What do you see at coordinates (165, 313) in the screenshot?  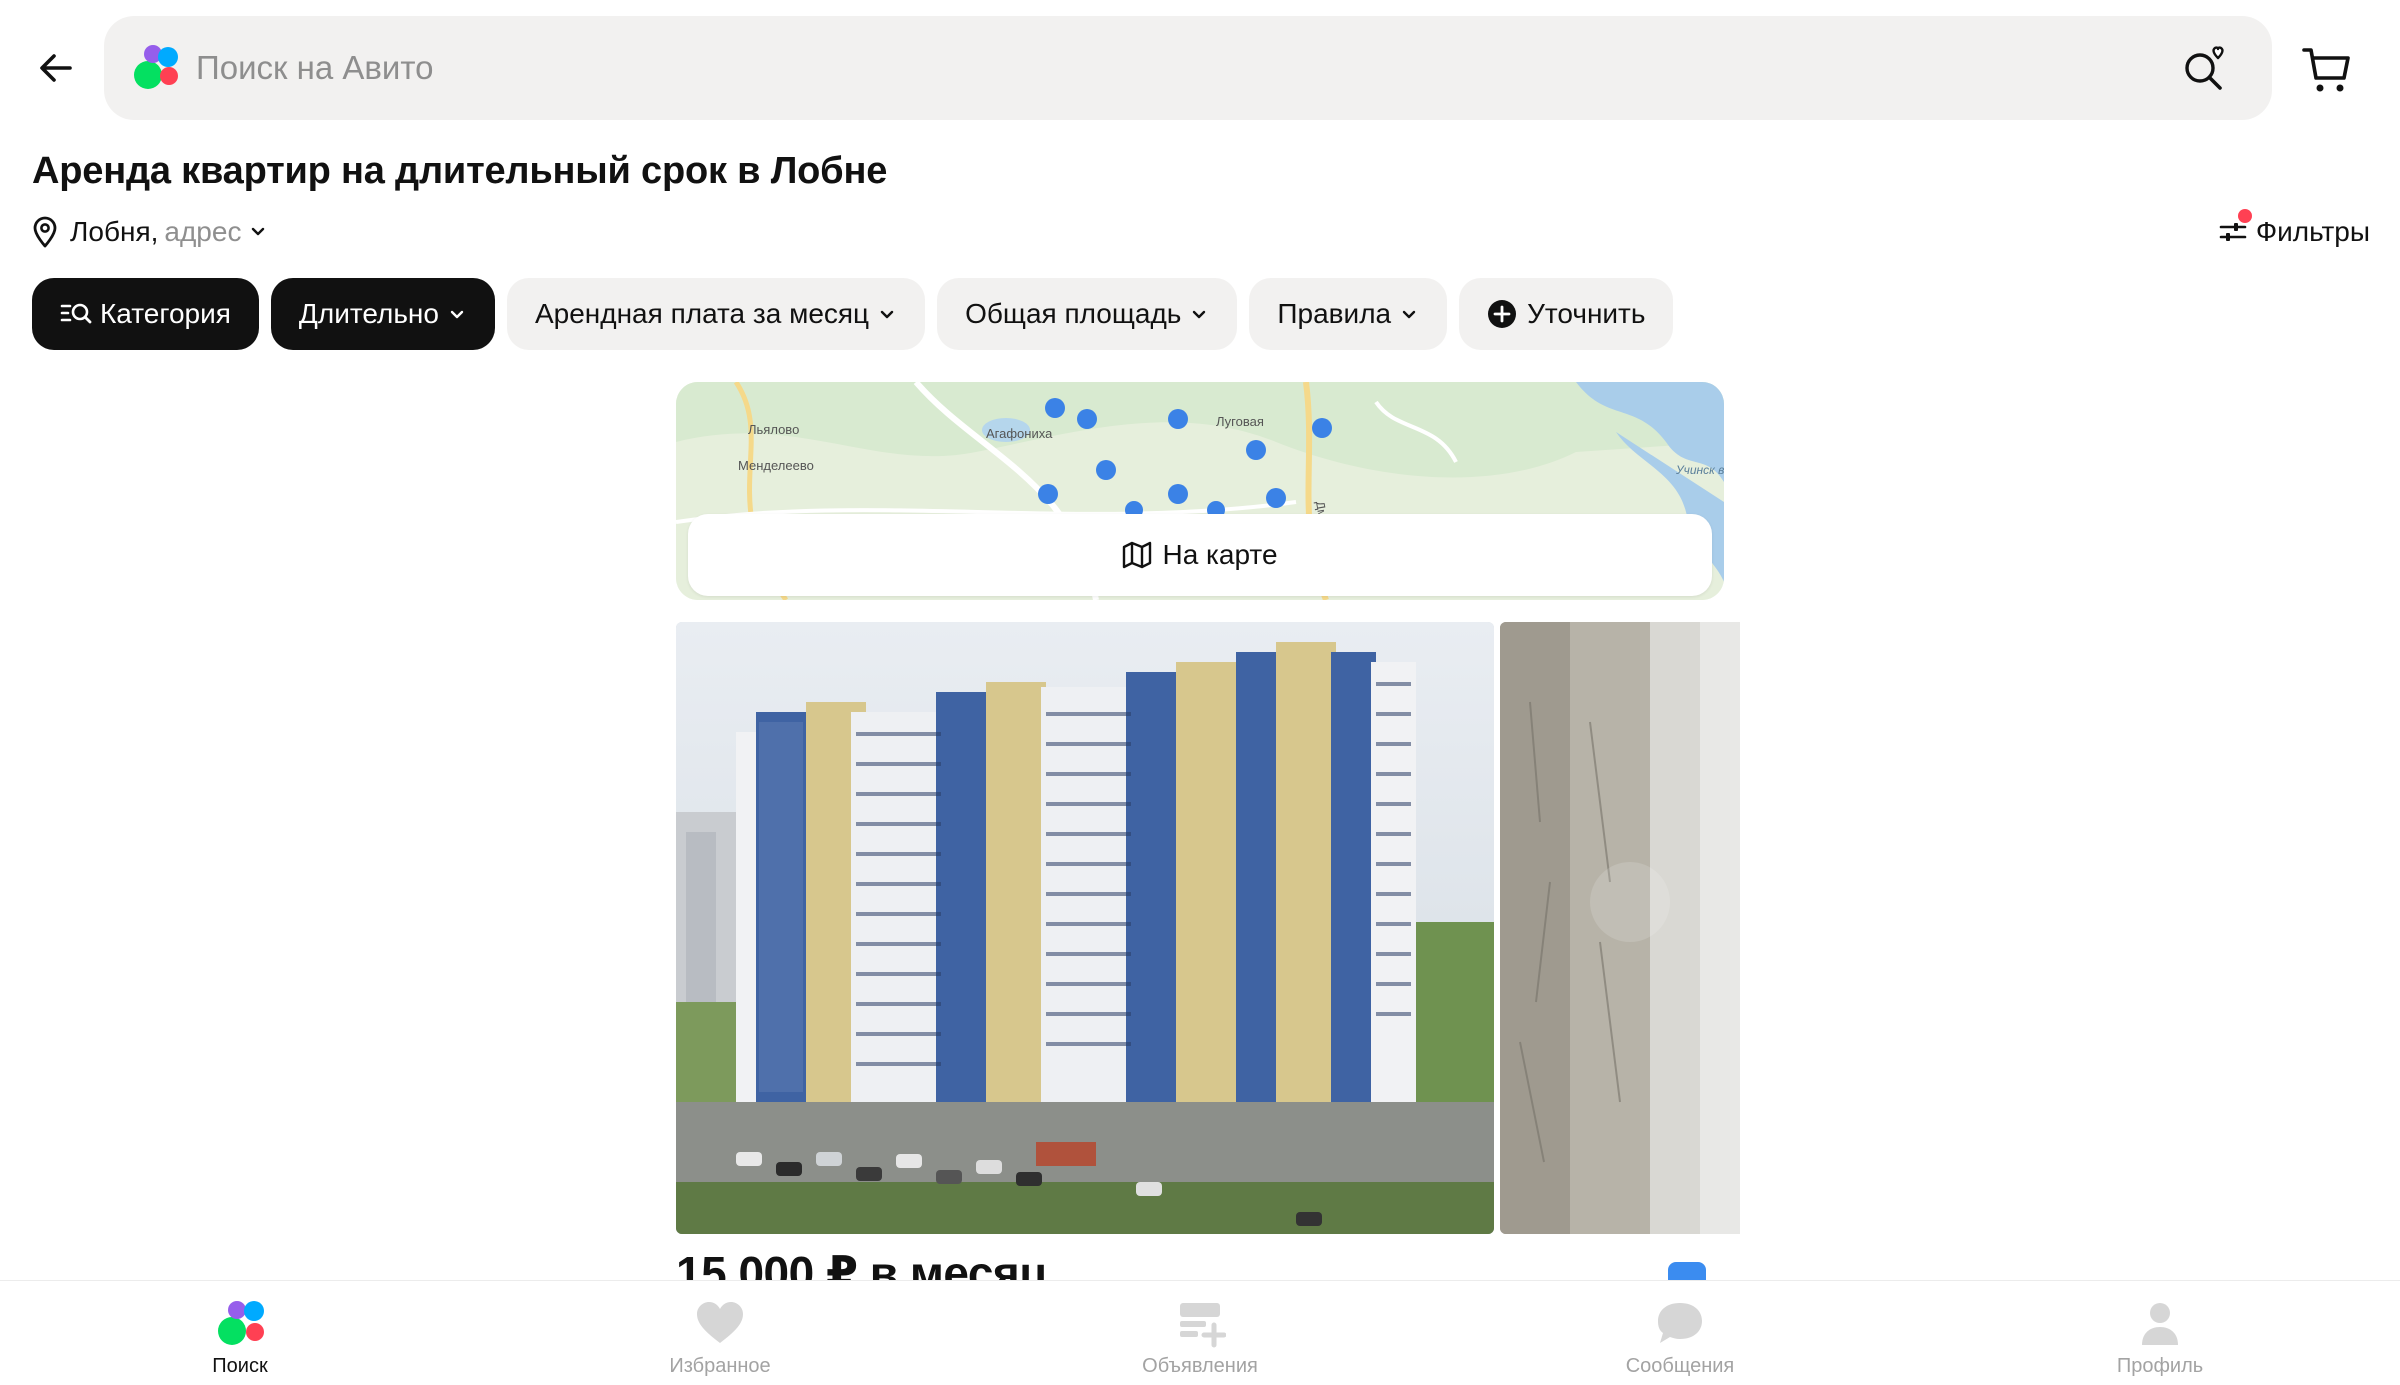 I see `chip-label: Категория` at bounding box center [165, 313].